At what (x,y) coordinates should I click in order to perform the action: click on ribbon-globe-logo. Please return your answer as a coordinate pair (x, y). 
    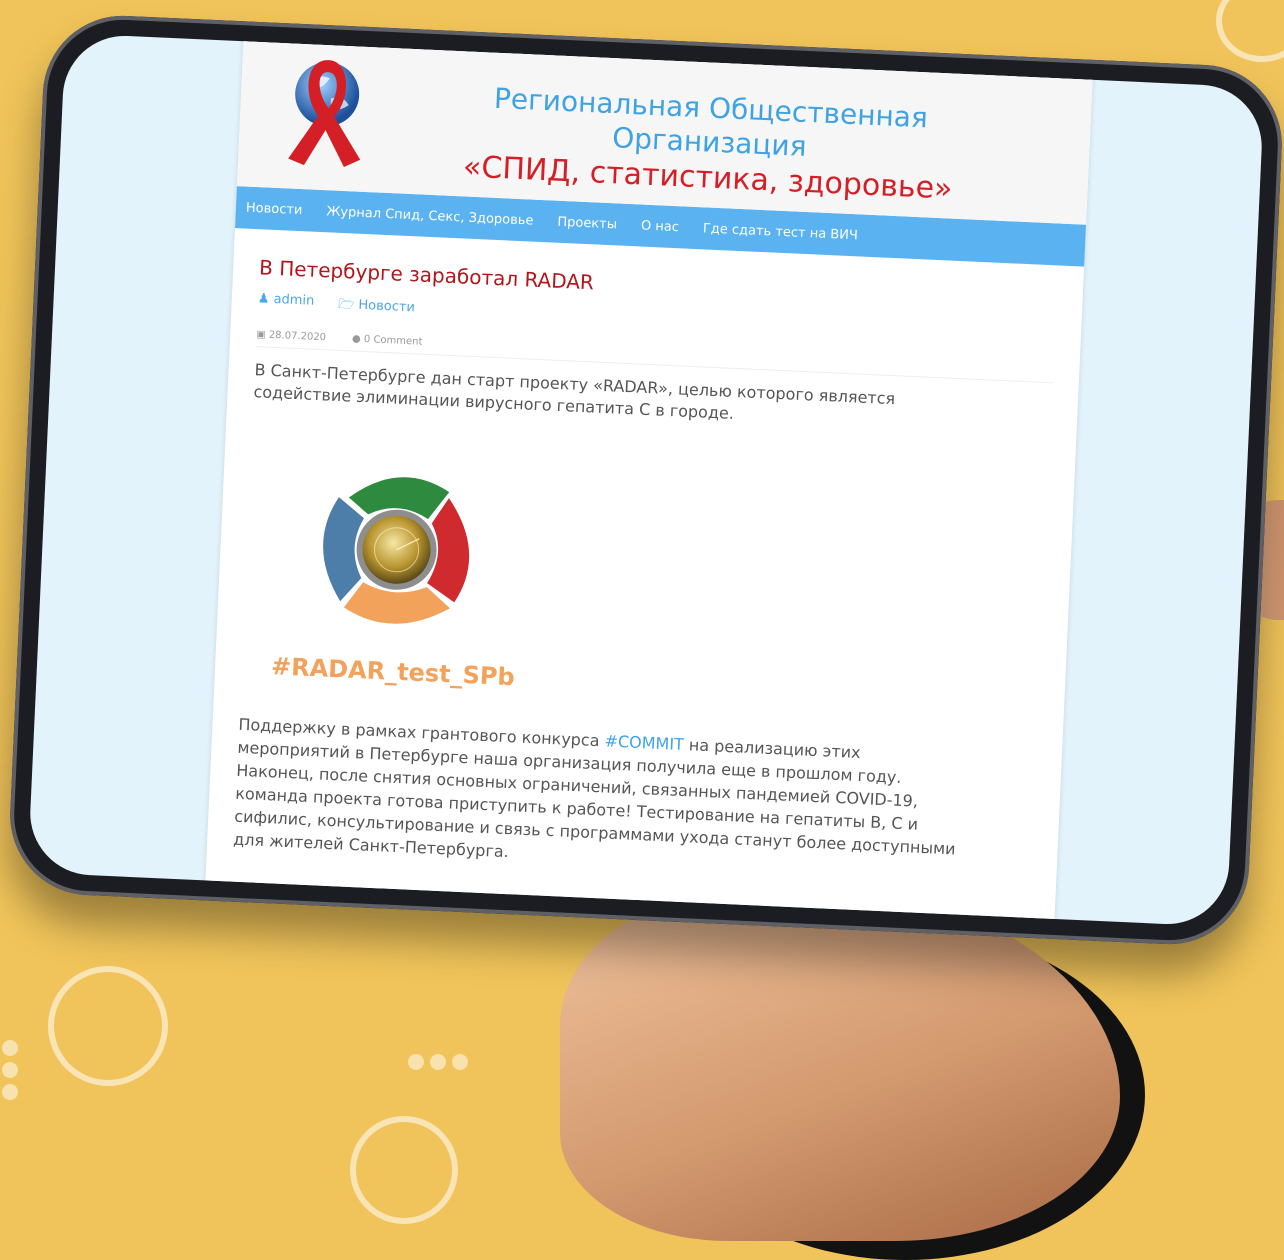
    Looking at the image, I should click on (324, 112).